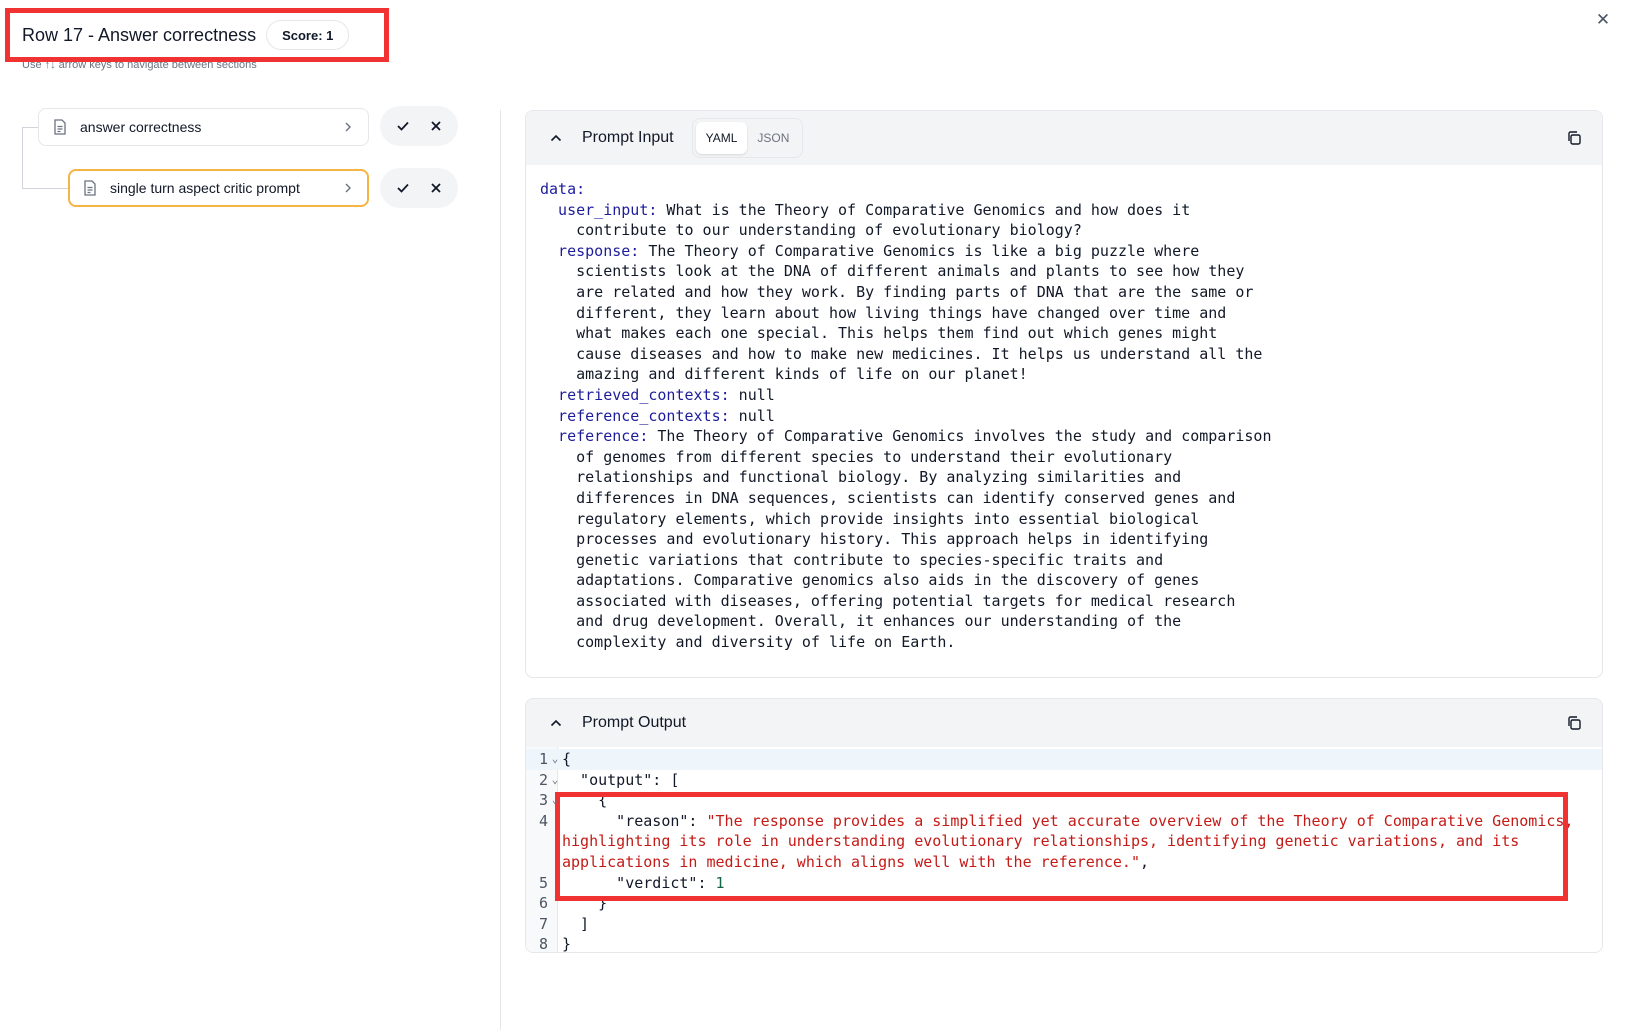 The height and width of the screenshot is (1030, 1625). What do you see at coordinates (139, 34) in the screenshot?
I see `page-title: Row 17 - Answer correctness` at bounding box center [139, 34].